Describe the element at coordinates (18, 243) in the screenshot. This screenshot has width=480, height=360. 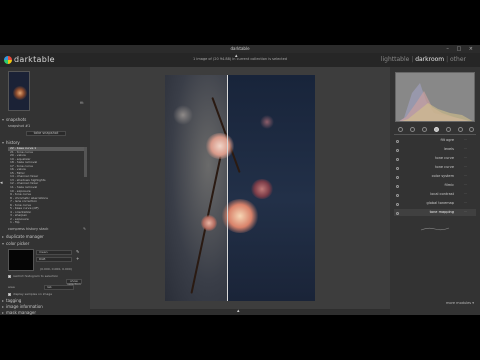
I see `color-picker-label: color picker` at that location.